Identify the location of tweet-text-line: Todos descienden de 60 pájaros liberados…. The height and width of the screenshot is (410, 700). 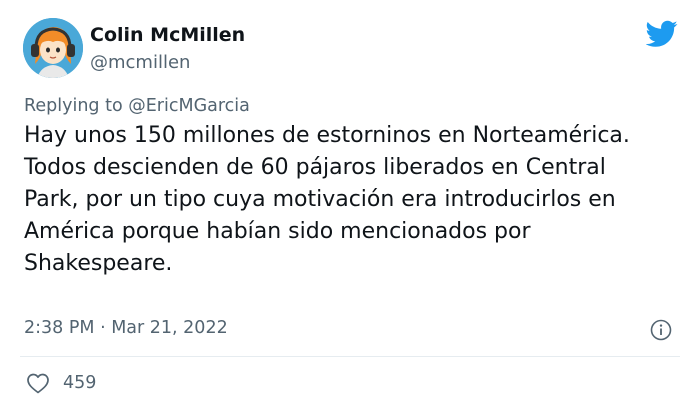
(315, 167).